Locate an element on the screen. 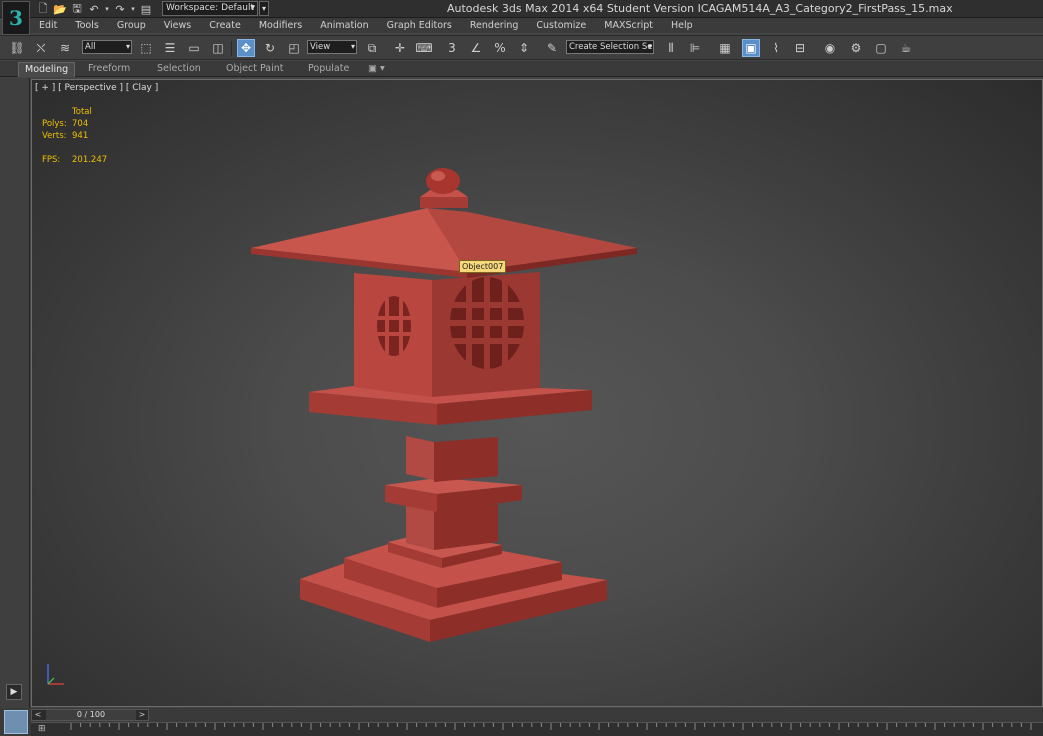  3ds-max-logo-icon: 3 is located at coordinates (16, 18).